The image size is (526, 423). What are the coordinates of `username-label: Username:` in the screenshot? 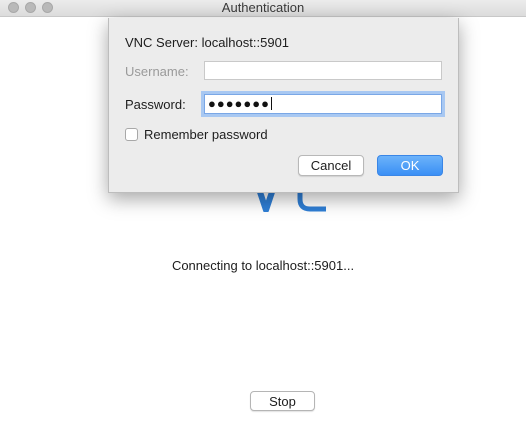 It's located at (157, 71).